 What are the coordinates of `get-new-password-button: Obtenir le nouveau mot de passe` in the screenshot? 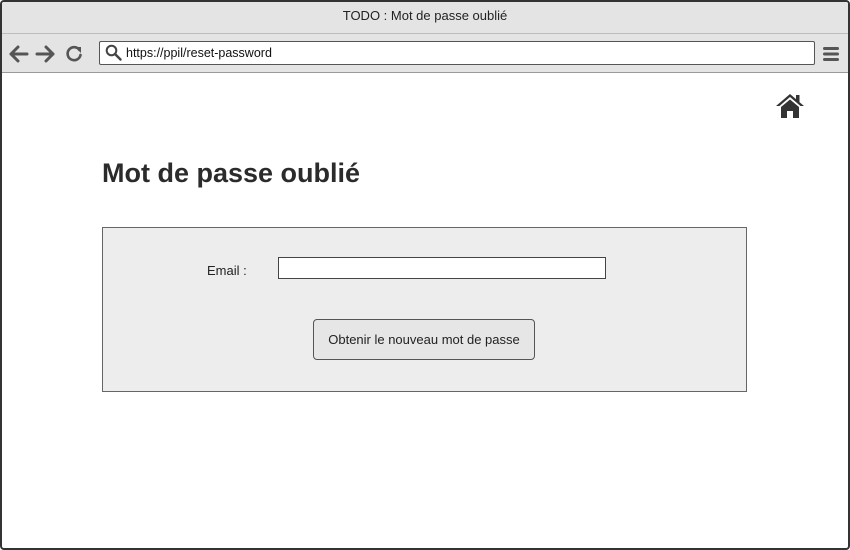 It's located at (424, 339).